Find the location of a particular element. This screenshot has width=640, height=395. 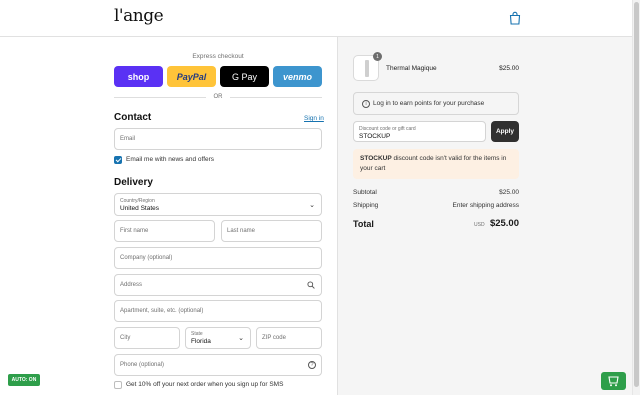

auto-mode-badge: AUTO: ON is located at coordinates (24, 380).